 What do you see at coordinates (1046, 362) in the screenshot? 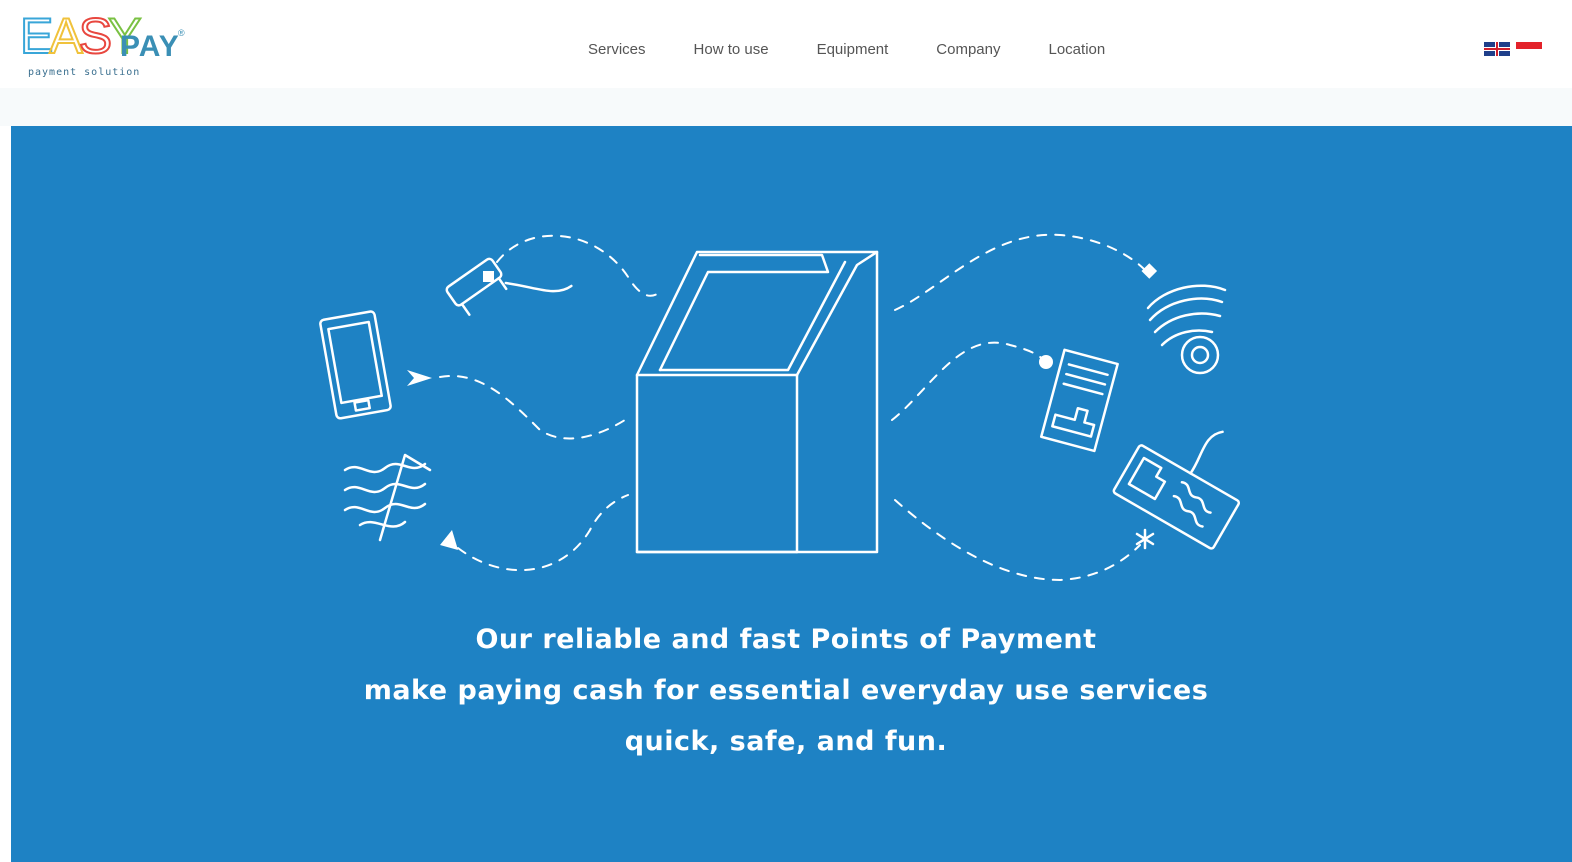
I see `circle-marker` at bounding box center [1046, 362].